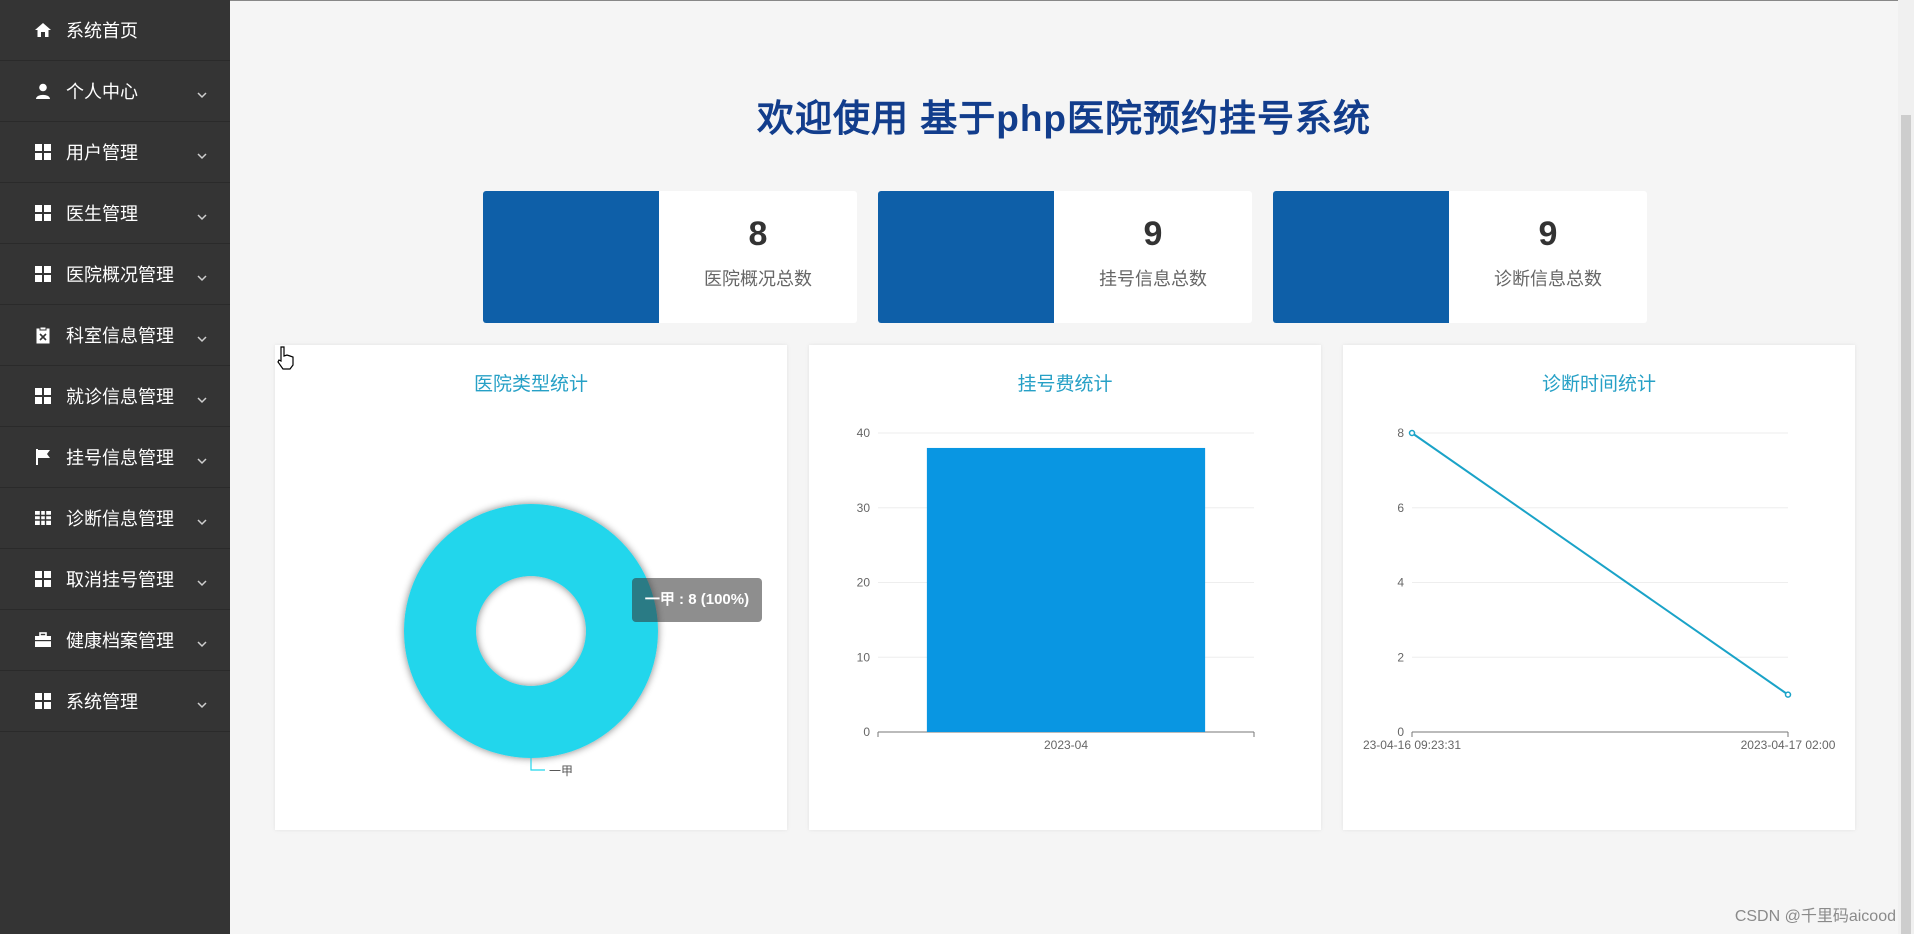 The image size is (1914, 934). What do you see at coordinates (1815, 916) in the screenshot?
I see `watermark: CSDN @千里码aicood` at bounding box center [1815, 916].